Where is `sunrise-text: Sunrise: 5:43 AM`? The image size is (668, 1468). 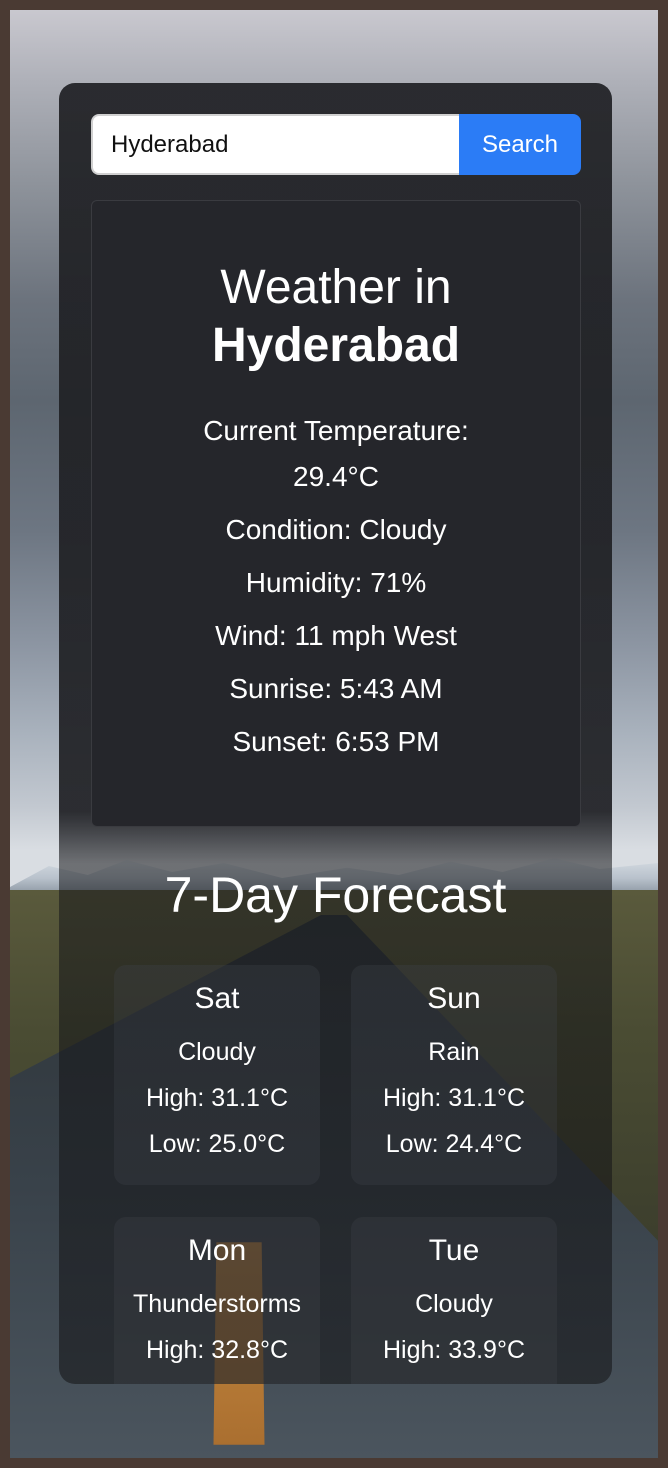
sunrise-text: Sunrise: 5:43 AM is located at coordinates (336, 688).